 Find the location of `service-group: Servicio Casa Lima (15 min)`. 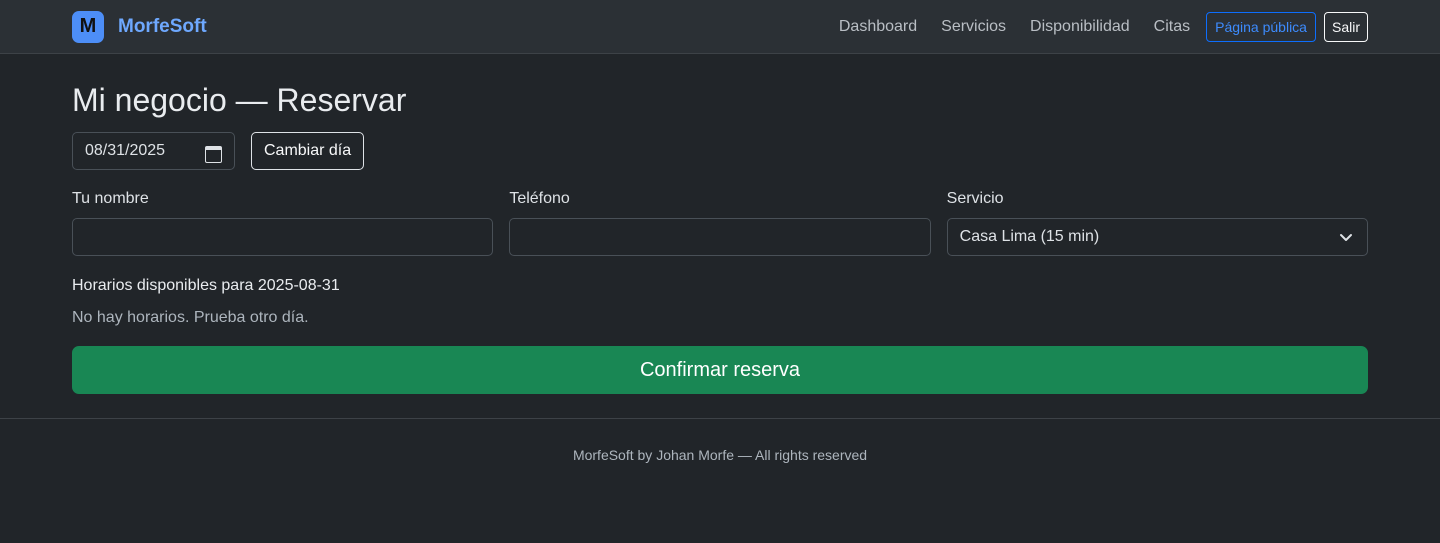

service-group: Servicio Casa Lima (15 min) is located at coordinates (1157, 223).